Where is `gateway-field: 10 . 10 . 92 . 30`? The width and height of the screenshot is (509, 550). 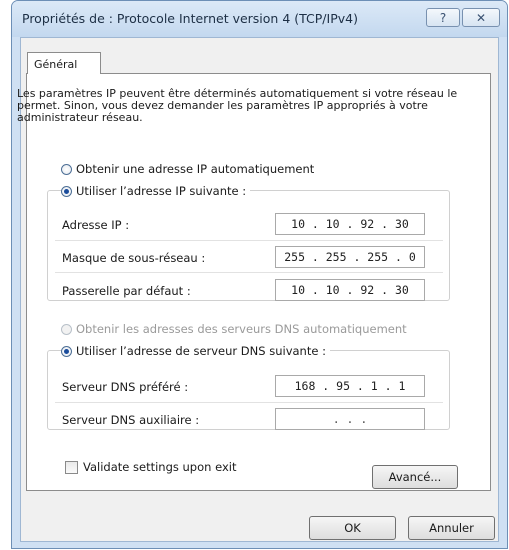
gateway-field: 10 . 10 . 92 . 30 is located at coordinates (350, 290).